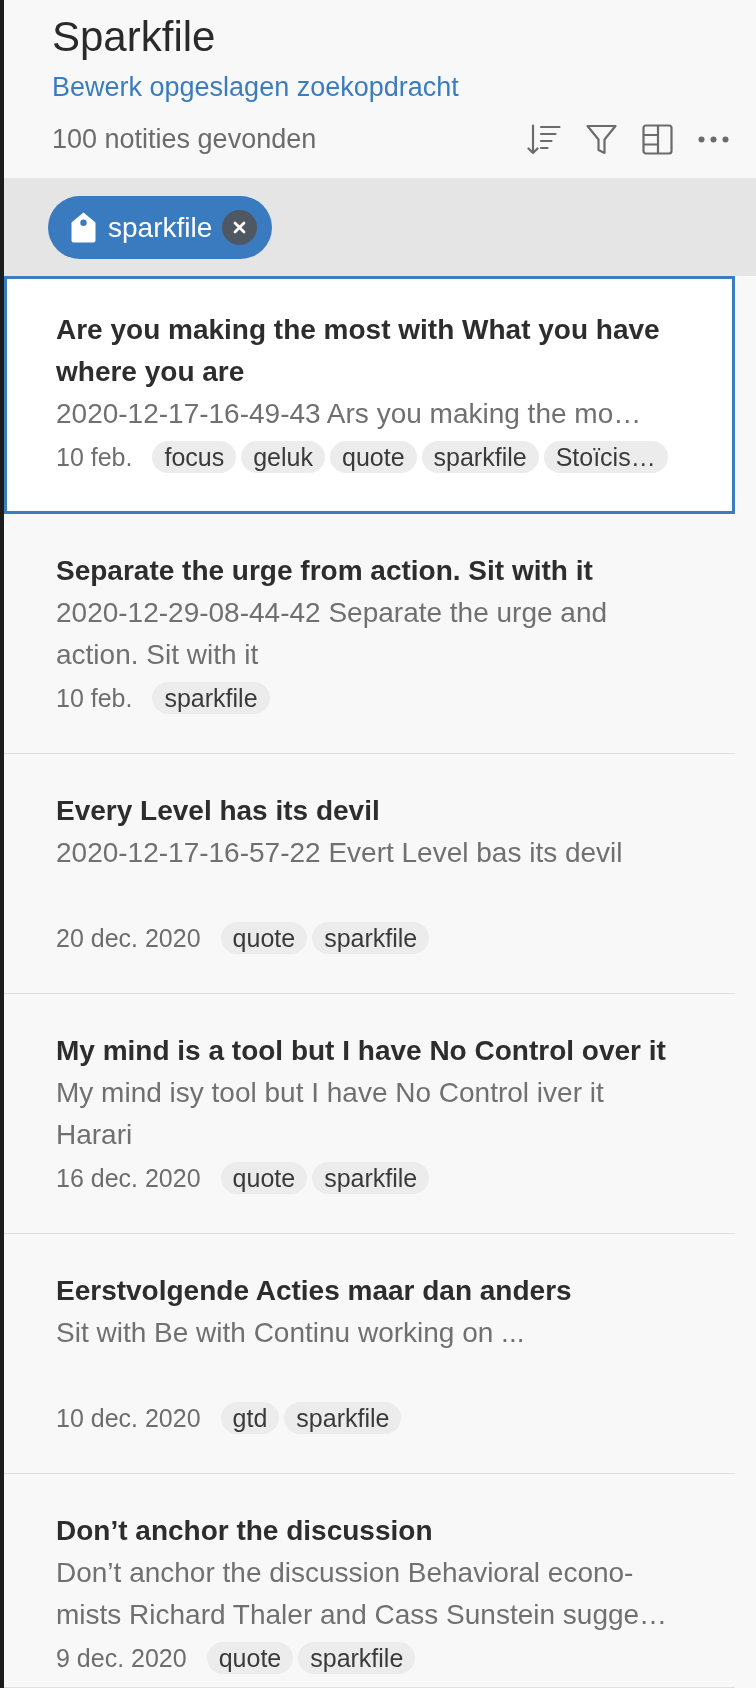  Describe the element at coordinates (184, 139) in the screenshot. I see `result-count: 100 notities gevonden` at that location.